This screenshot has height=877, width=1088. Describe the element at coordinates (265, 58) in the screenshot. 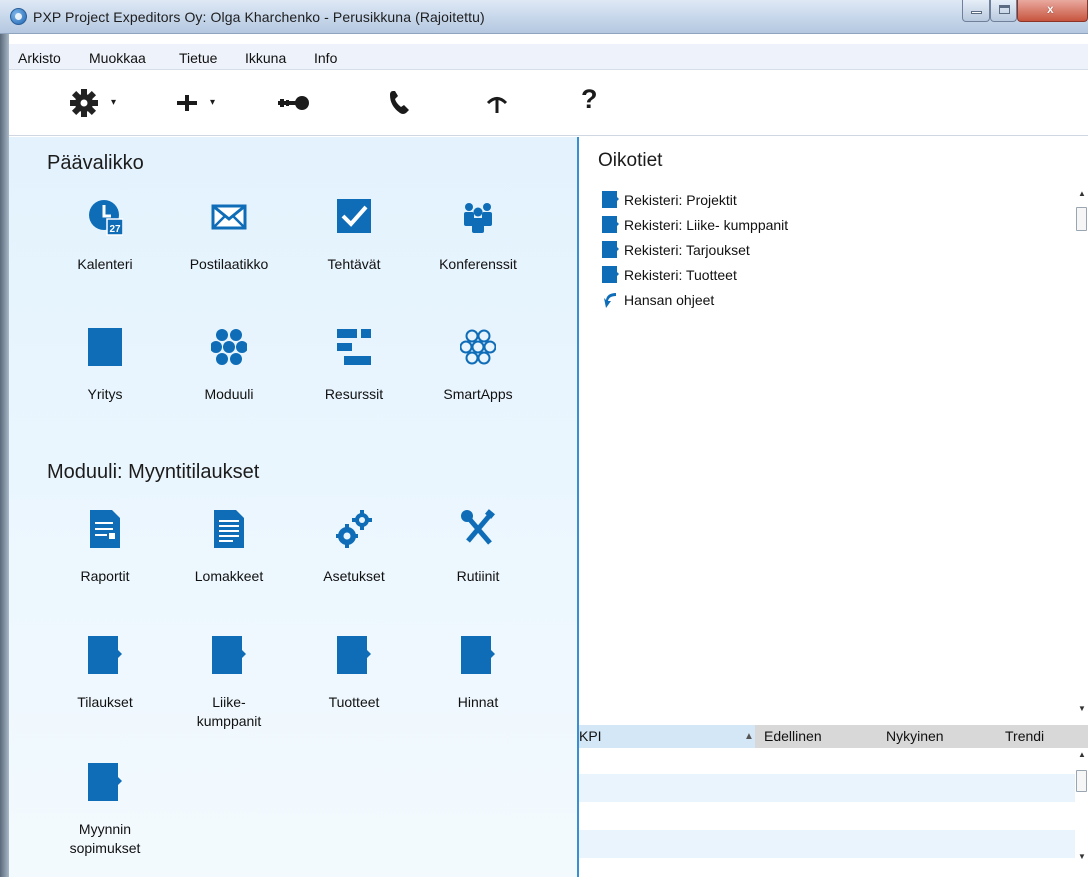

I see `menu-ikkuna: Ikkuna` at that location.